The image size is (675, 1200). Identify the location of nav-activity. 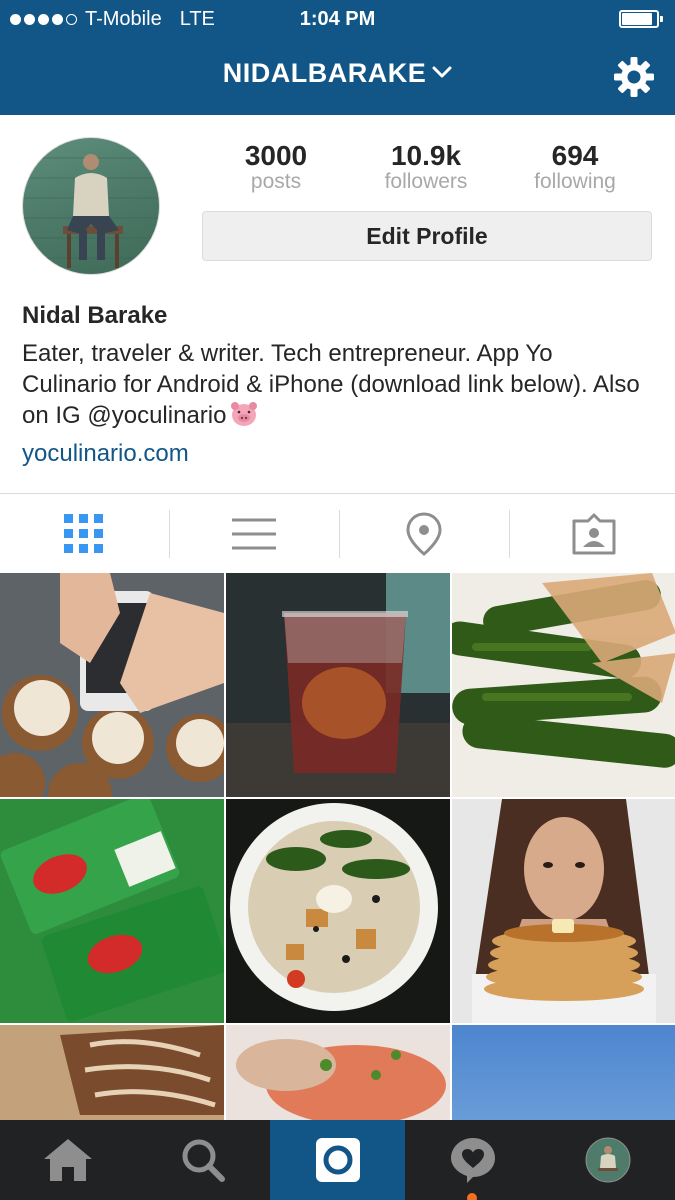
(472, 1160).